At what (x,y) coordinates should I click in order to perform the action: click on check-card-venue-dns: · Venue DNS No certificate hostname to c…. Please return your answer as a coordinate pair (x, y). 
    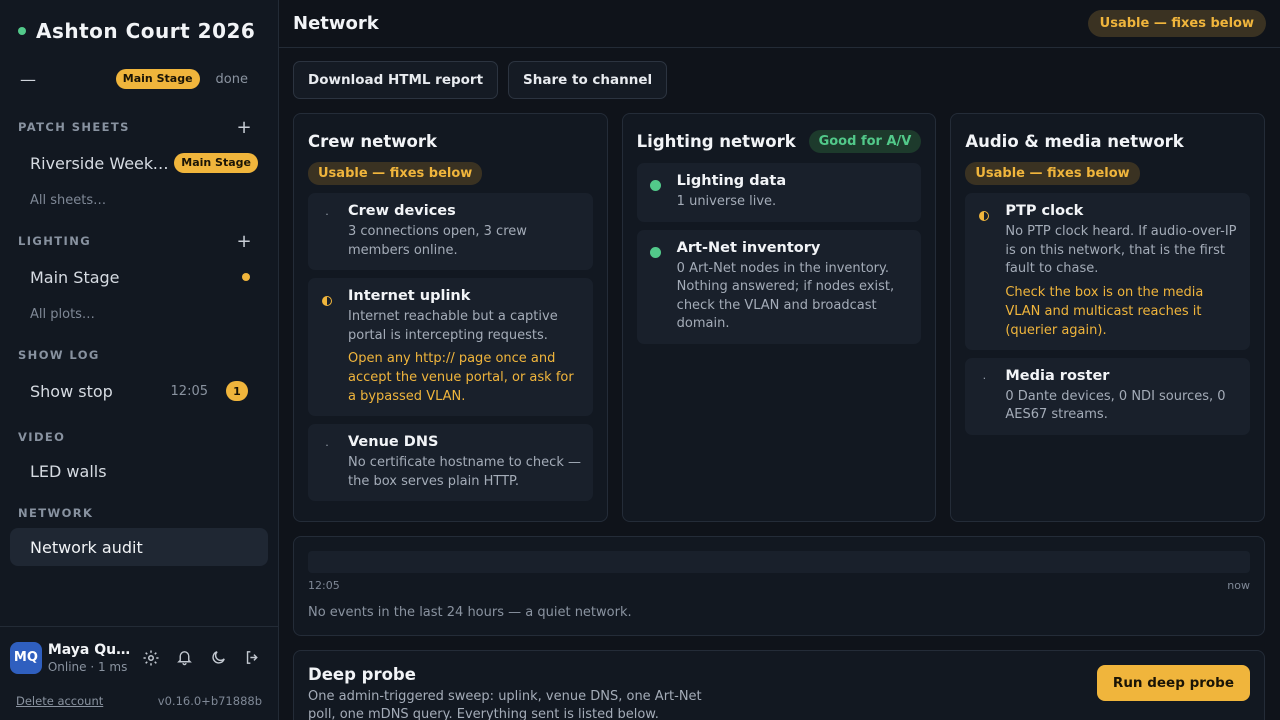
    Looking at the image, I should click on (450, 462).